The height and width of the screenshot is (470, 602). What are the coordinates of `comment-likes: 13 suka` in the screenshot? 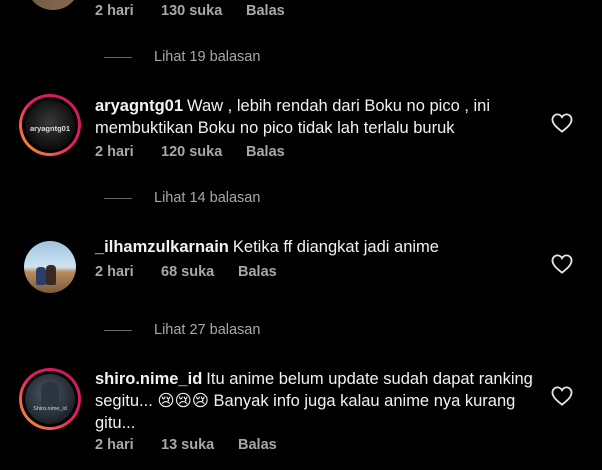 It's located at (199, 445).